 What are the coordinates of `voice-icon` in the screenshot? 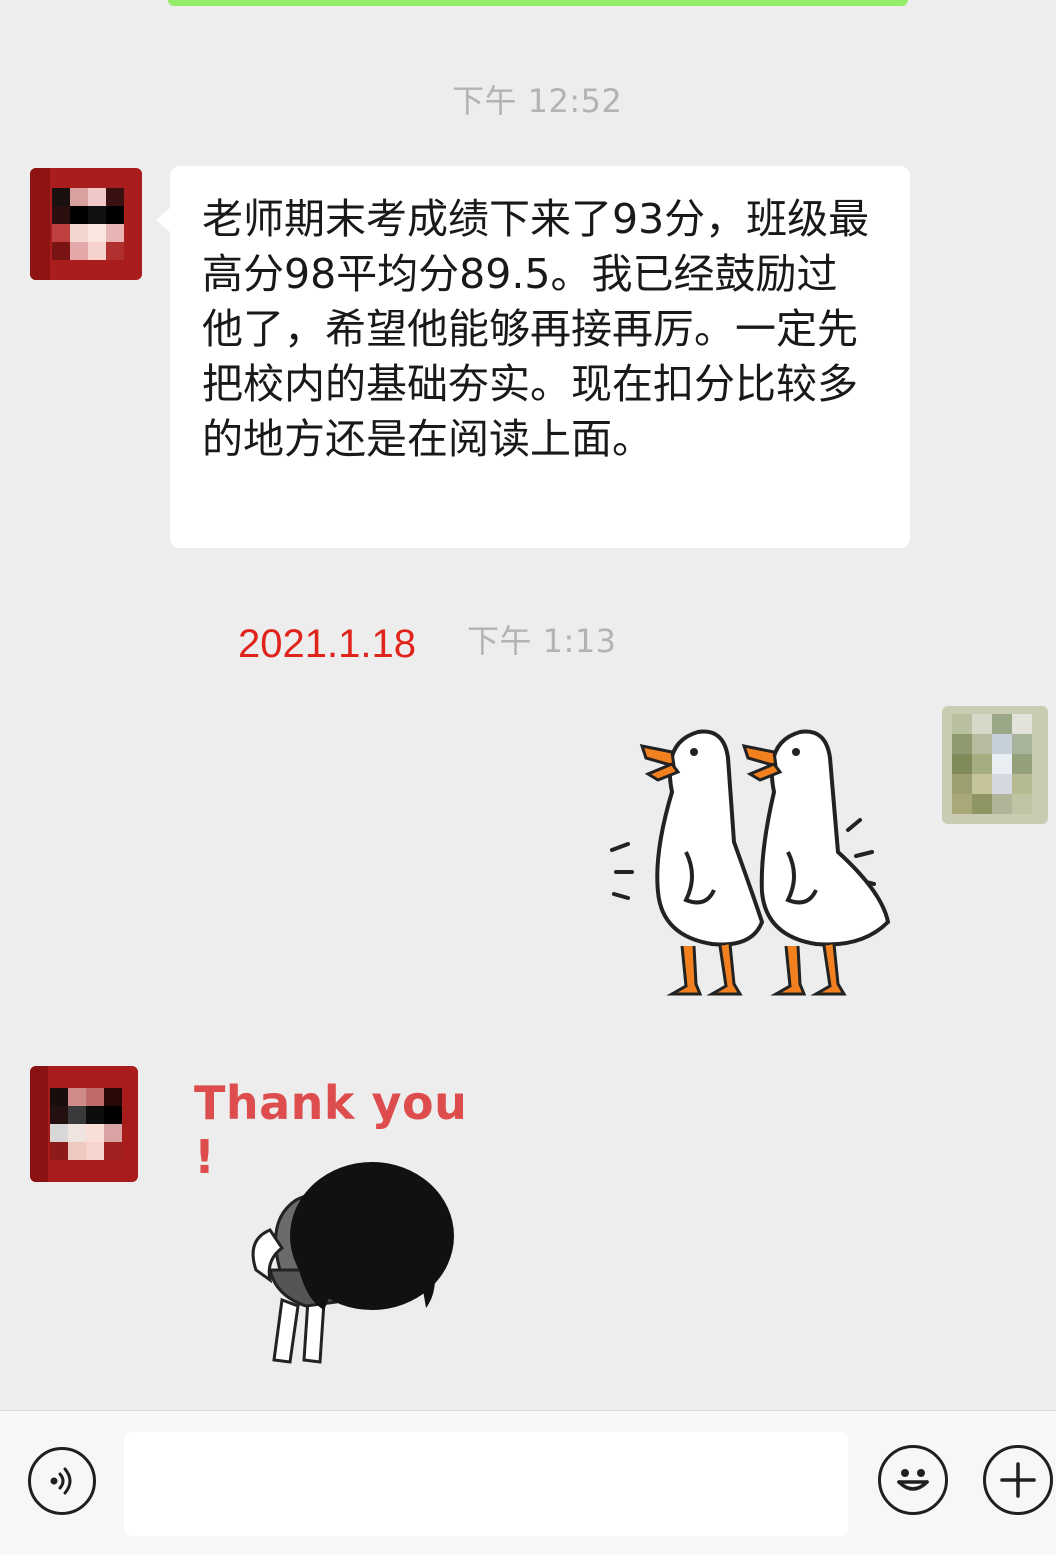 It's located at (62, 1481).